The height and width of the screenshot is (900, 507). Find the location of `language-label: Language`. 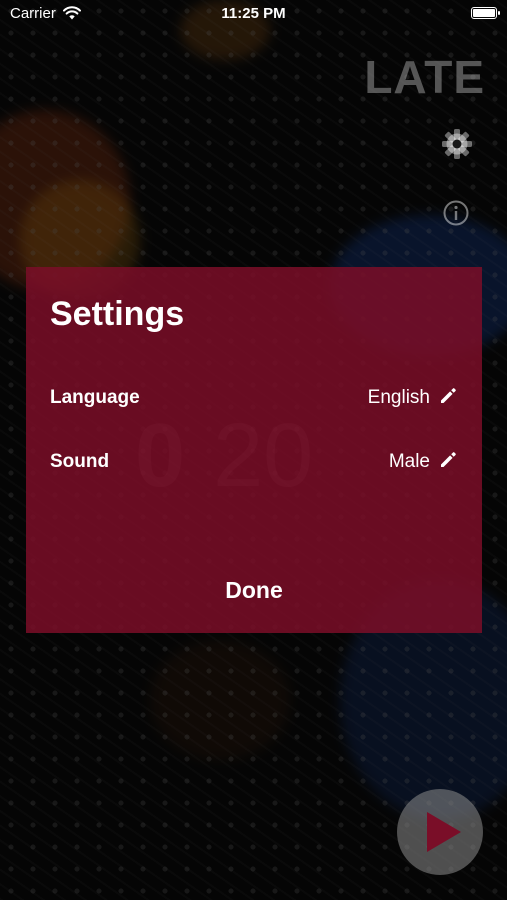

language-label: Language is located at coordinates (95, 397).